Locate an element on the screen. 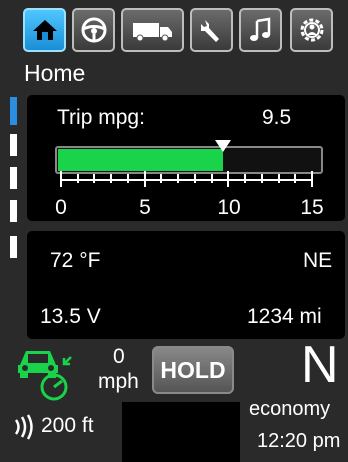 This screenshot has width=348, height=462. music-note-icon is located at coordinates (259, 29).